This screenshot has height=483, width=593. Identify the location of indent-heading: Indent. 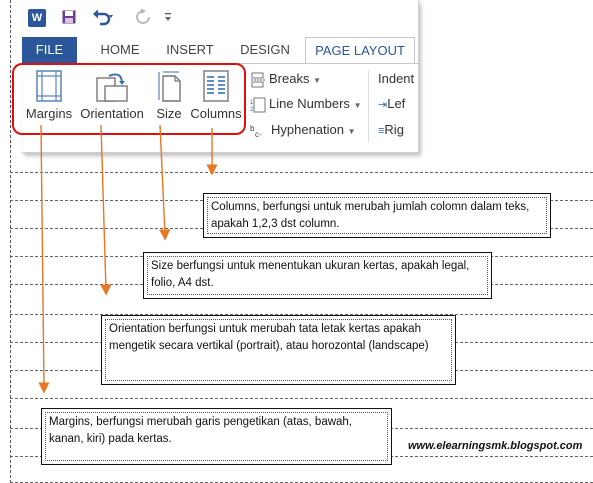
(396, 78).